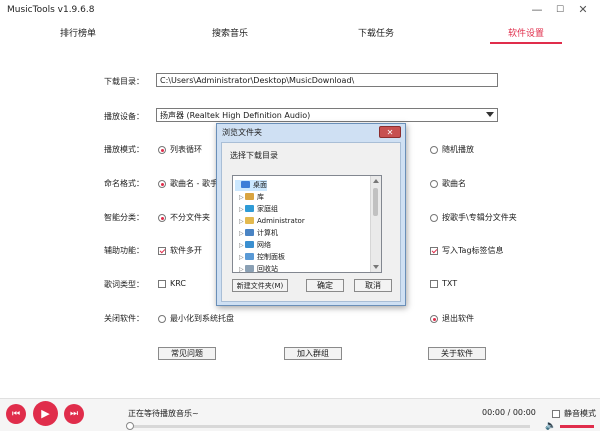 The height and width of the screenshot is (431, 600). What do you see at coordinates (124, 250) in the screenshot?
I see `aux-label: 辅助功能：` at bounding box center [124, 250].